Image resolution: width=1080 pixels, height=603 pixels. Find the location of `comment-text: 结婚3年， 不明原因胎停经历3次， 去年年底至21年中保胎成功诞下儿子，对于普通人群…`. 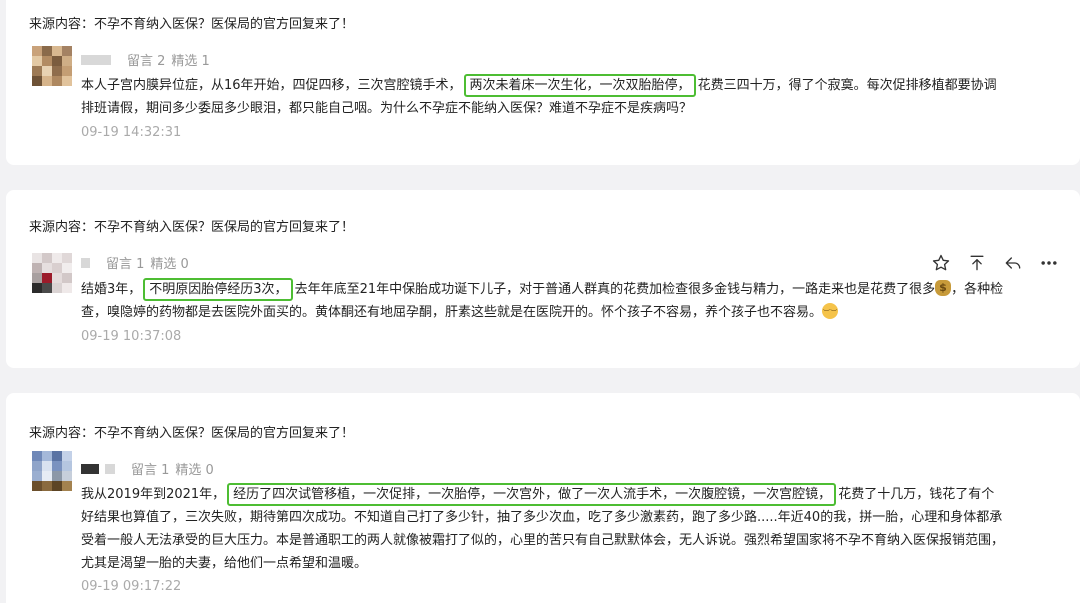

comment-text: 结婚3年， 不明原因胎停经历3次， 去年年底至21年中保胎成功诞下儿子，对于普通人群… is located at coordinates (543, 301).